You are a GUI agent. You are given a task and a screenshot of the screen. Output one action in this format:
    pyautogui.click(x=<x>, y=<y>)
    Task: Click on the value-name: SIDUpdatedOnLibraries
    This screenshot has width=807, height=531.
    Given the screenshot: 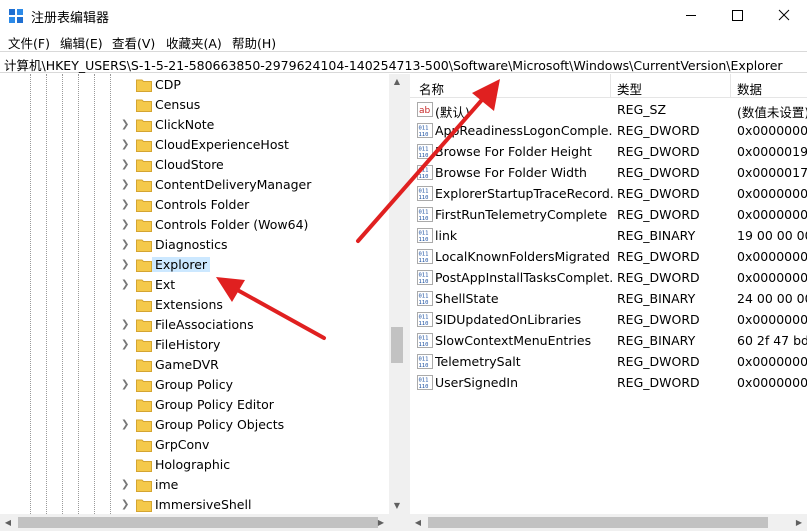 What is the action you would take?
    pyautogui.click(x=508, y=319)
    